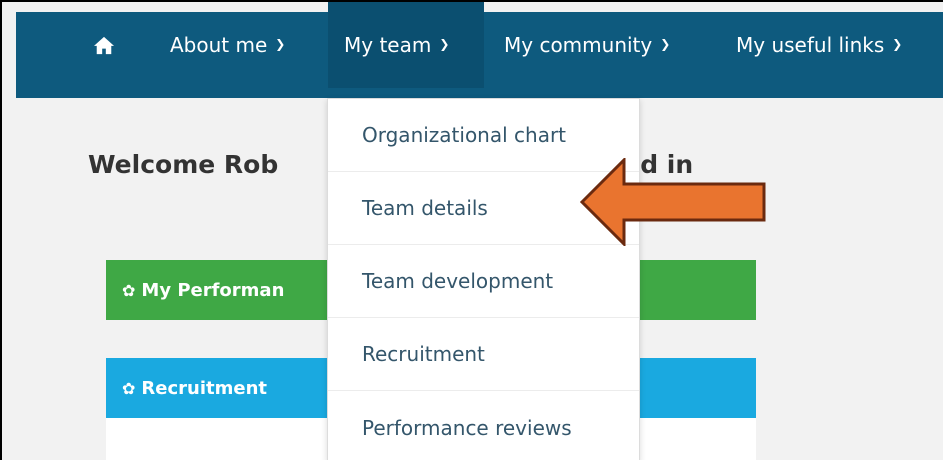 The width and height of the screenshot is (943, 460). I want to click on panel-recruitment-title: Recruitment, so click(204, 388).